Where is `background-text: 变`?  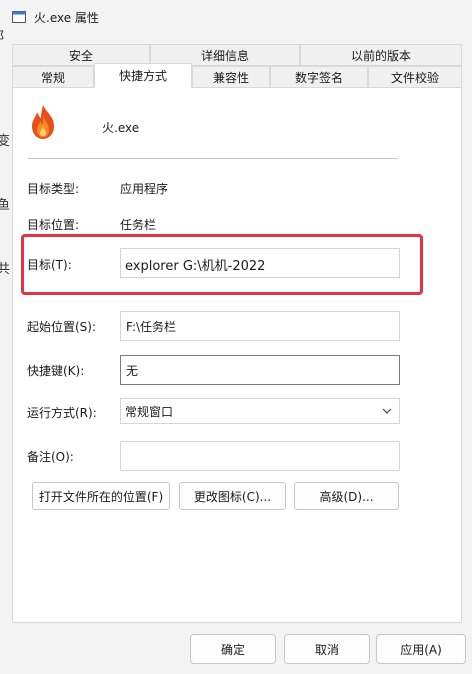
background-text: 变 is located at coordinates (5, 141).